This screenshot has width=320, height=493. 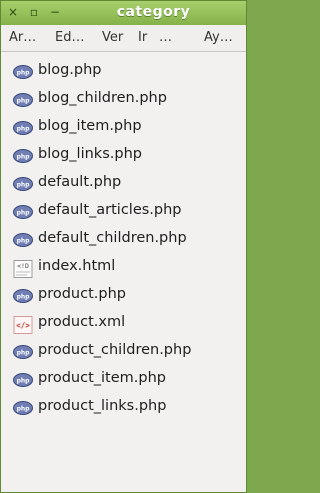 I want to click on file-item: php product_children.php, so click(x=125, y=352).